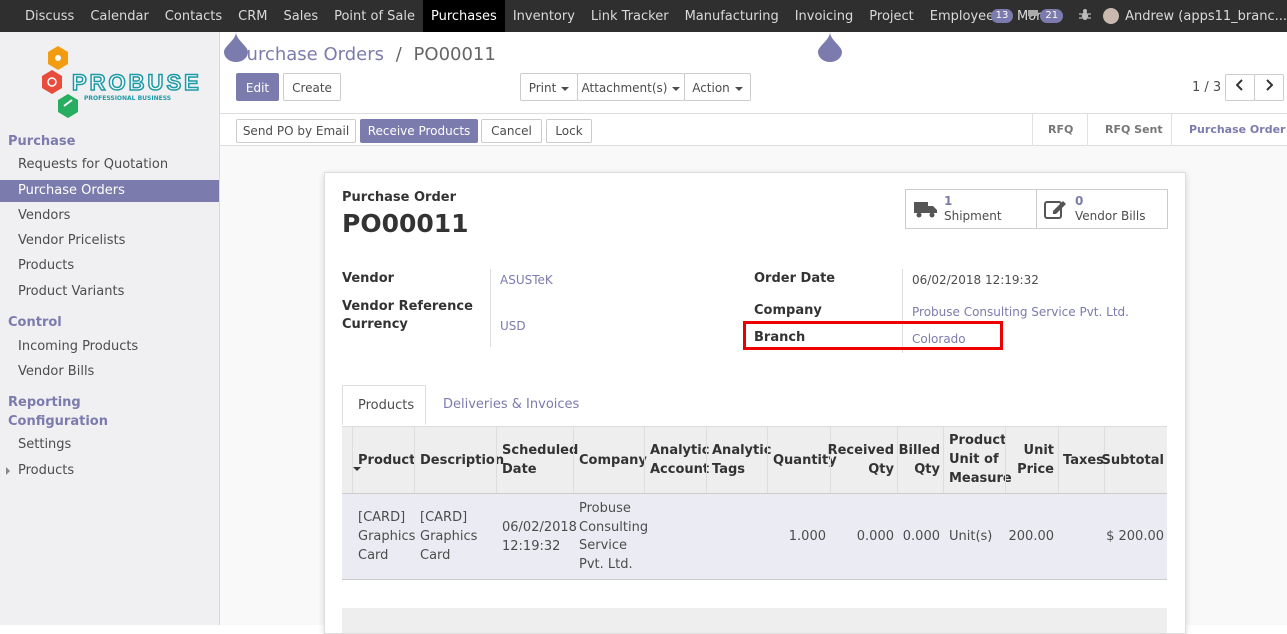  Describe the element at coordinates (1052, 16) in the screenshot. I see `messages-badge: 21` at that location.